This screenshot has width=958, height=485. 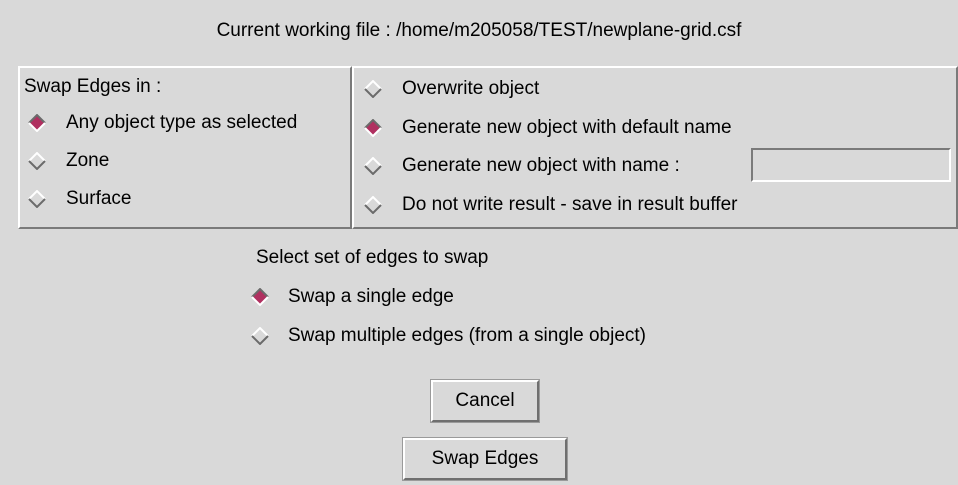 I want to click on cancel-button: Cancel, so click(x=485, y=401).